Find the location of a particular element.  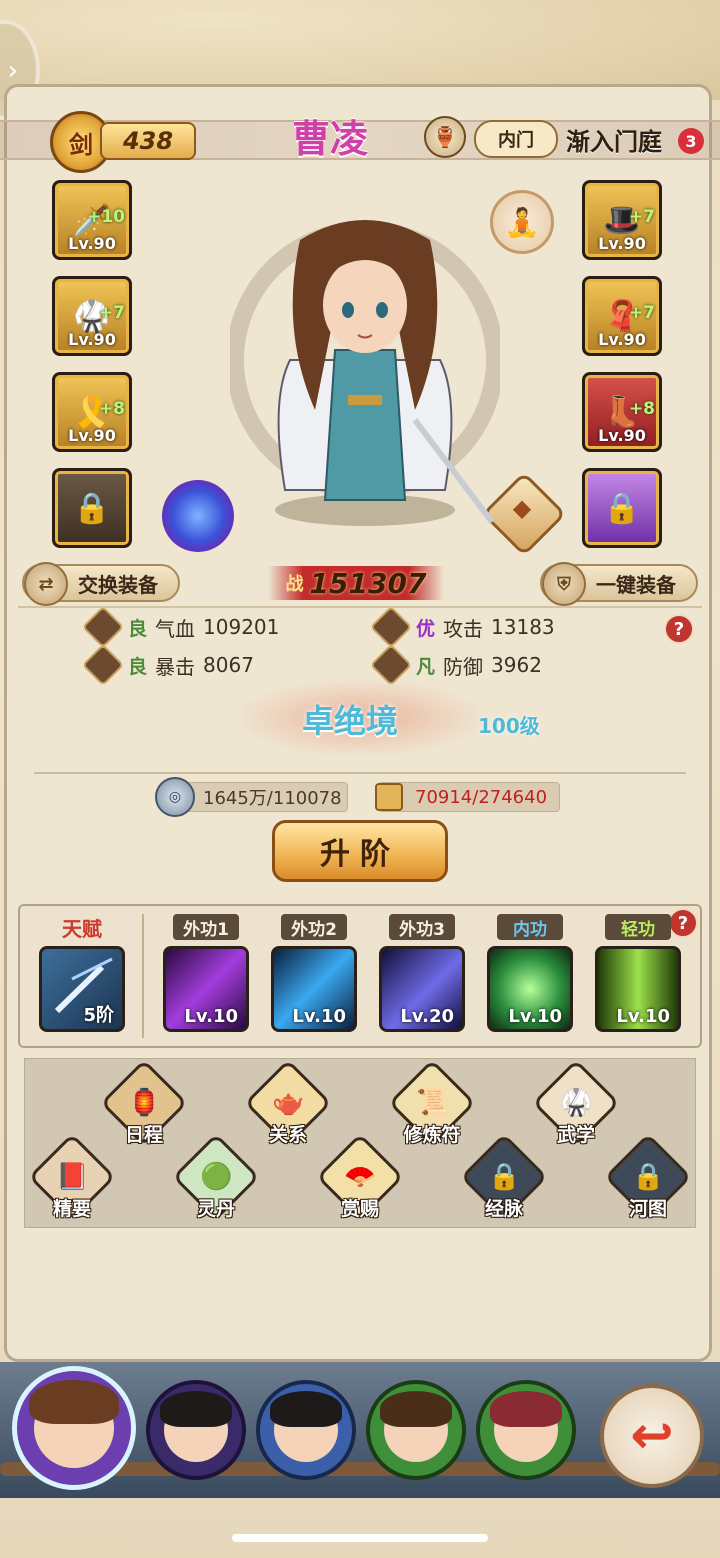

skill-tag: 内功 is located at coordinates (530, 927).